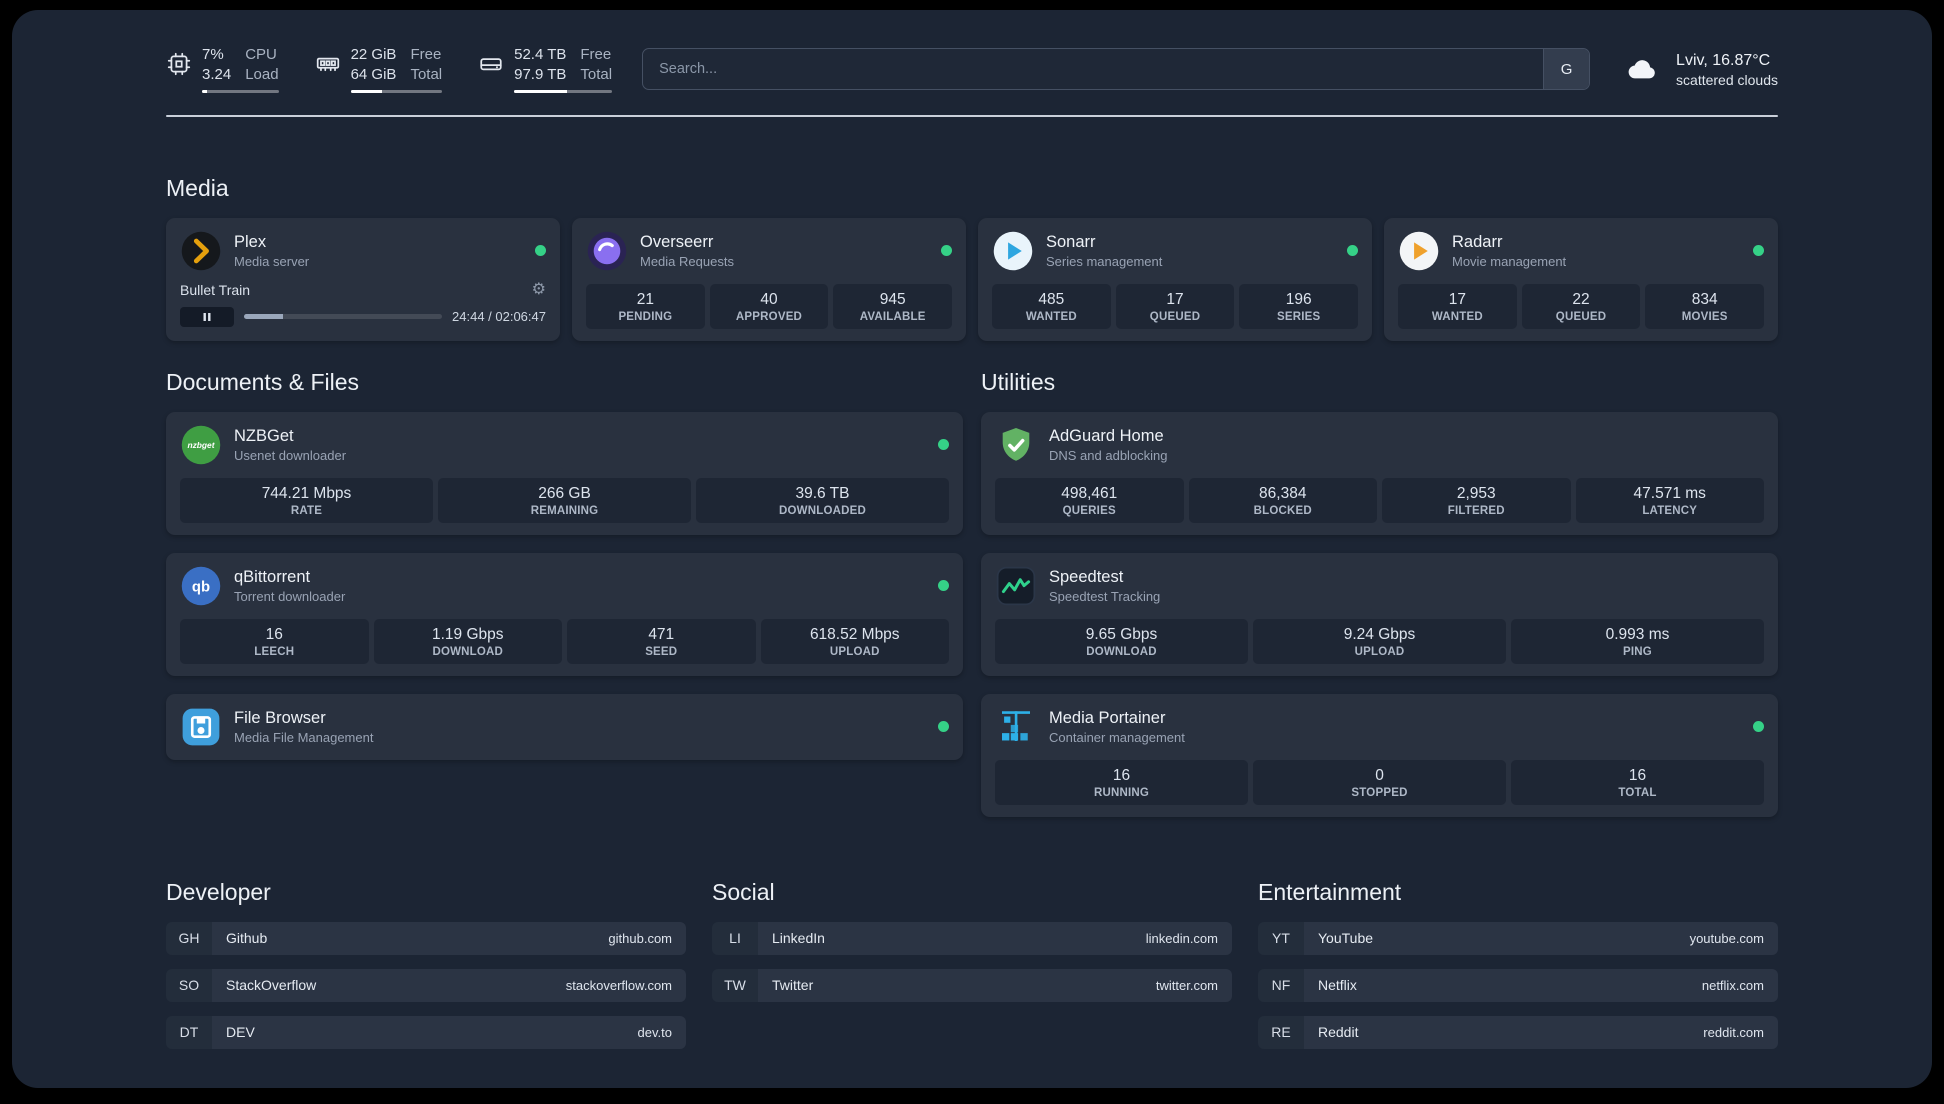  What do you see at coordinates (607, 251) in the screenshot?
I see `overseerr-icon` at bounding box center [607, 251].